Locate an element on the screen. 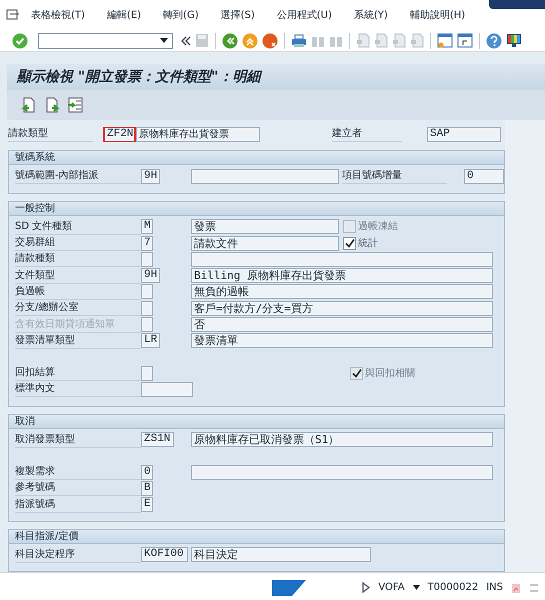  page-left-arrow-icon is located at coordinates (29, 105).